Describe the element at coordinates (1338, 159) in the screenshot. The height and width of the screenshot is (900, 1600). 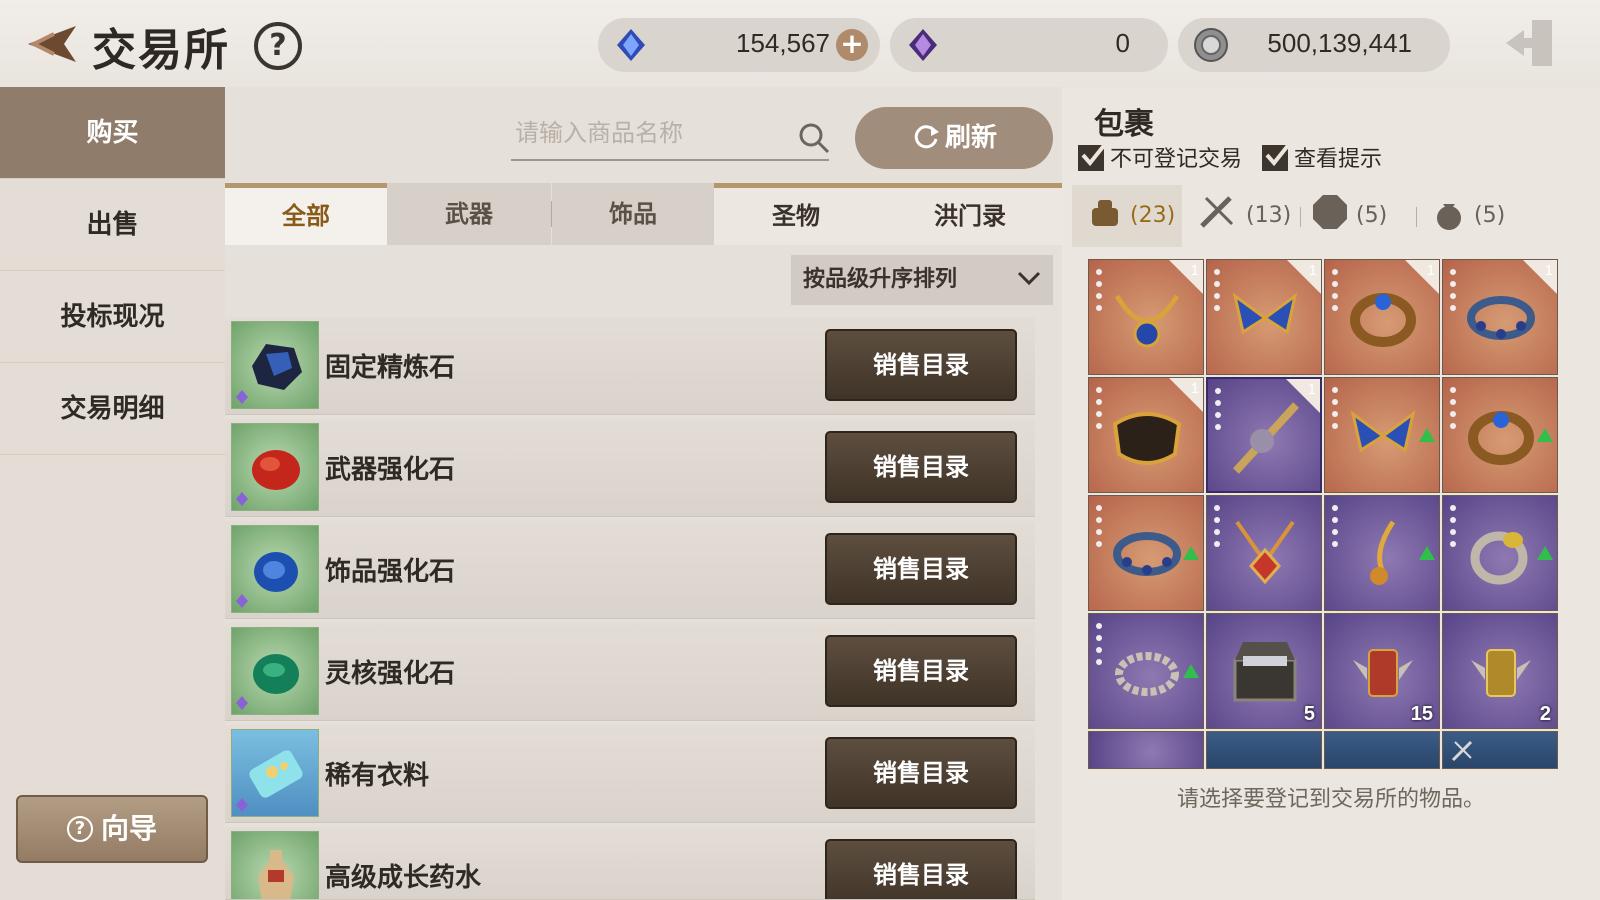
I see `show-hints-label: 查看提示` at that location.